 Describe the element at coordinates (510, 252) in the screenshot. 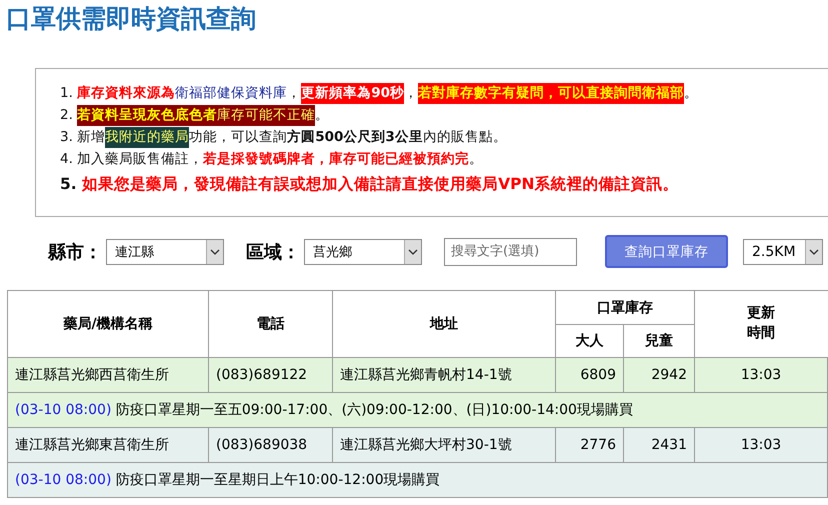

I see `search-field: 搜尋文字(選填)` at that location.